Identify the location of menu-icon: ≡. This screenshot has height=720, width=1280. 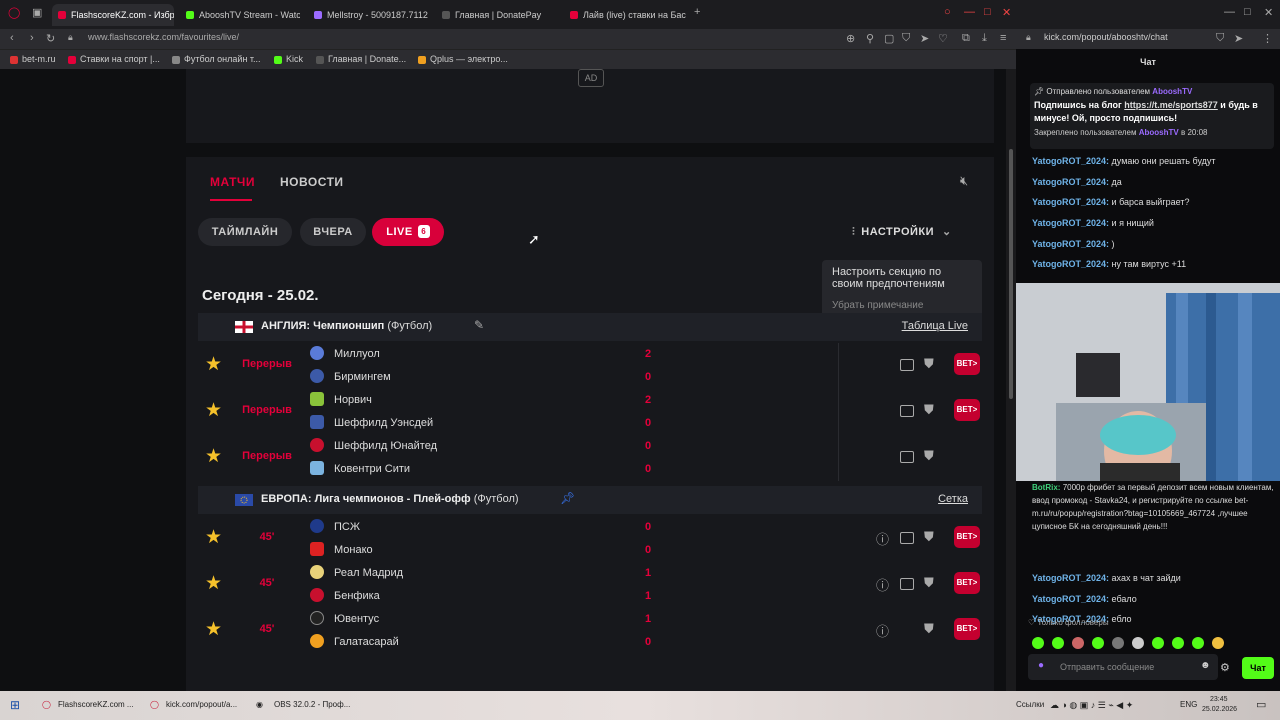
(1003, 38).